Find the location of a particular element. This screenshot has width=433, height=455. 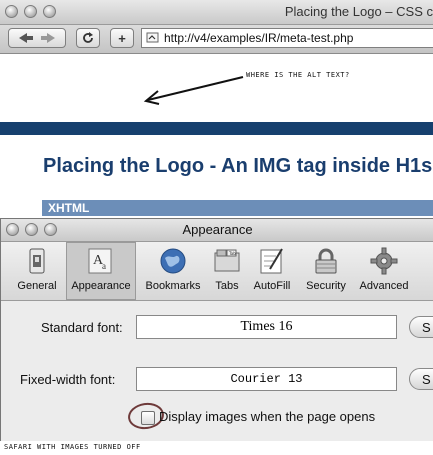

svg-text: Tab is located at coordinates (232, 253).